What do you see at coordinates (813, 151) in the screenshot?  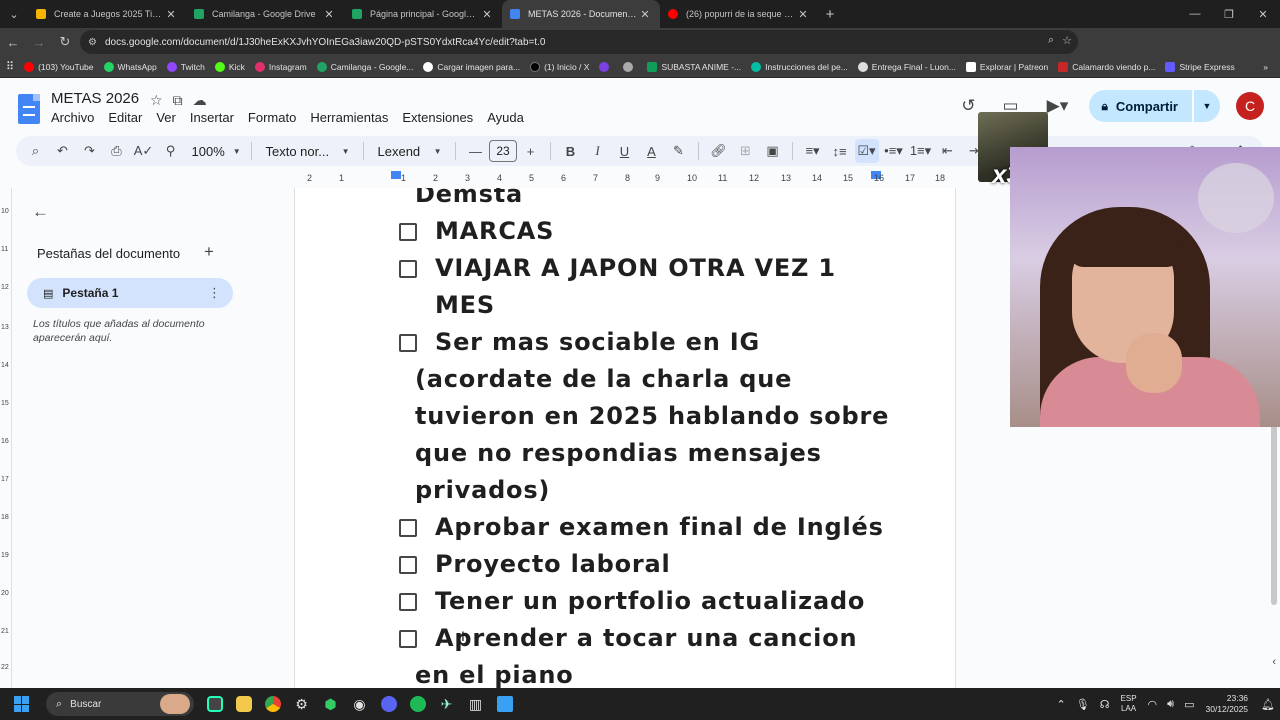 I see `align-icon: ≡▾` at bounding box center [813, 151].